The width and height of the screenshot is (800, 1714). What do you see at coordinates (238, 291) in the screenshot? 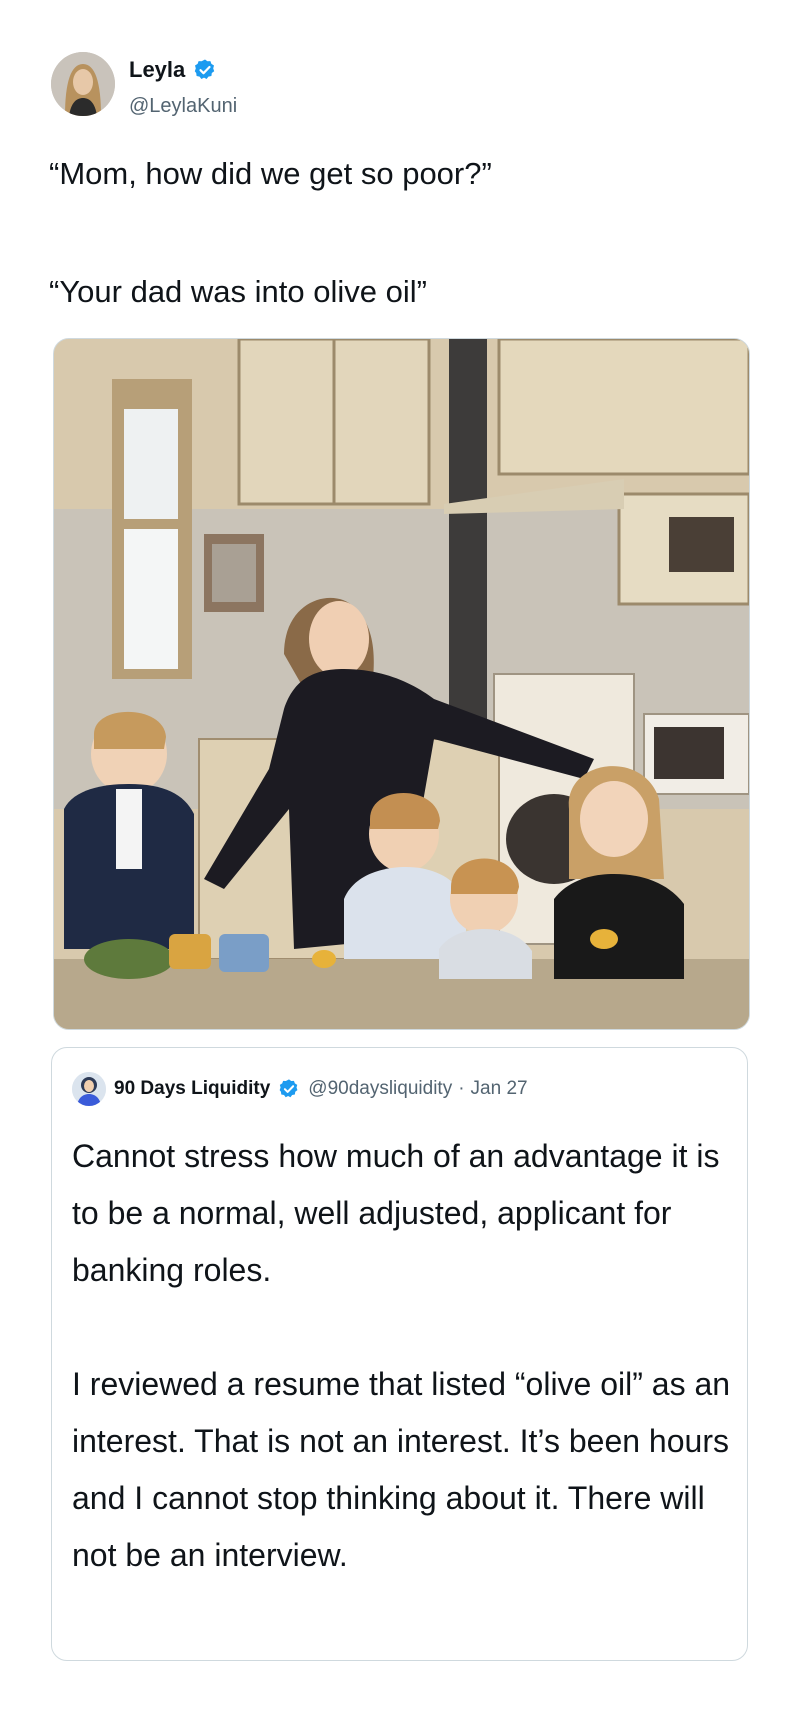
I see `tweet-text-line-2: “Your dad was into olive oil”` at bounding box center [238, 291].